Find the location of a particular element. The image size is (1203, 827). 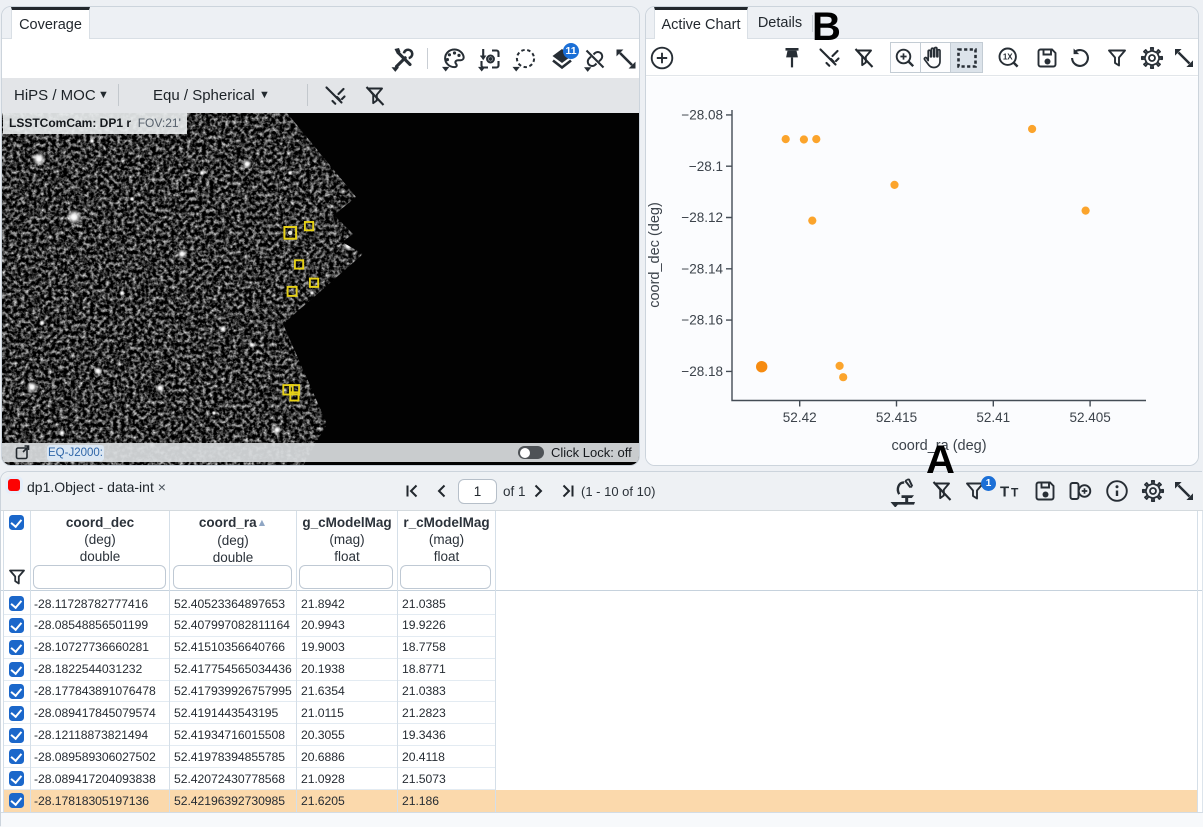

svg-text: −28.12 is located at coordinates (702, 217).